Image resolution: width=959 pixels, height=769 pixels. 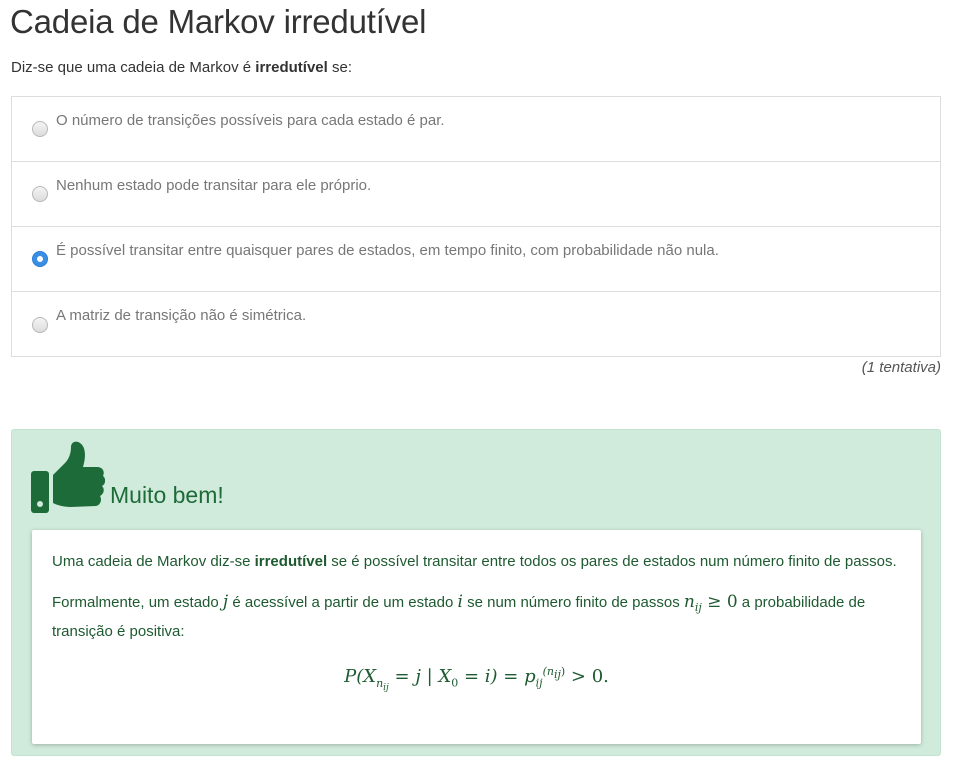 What do you see at coordinates (167, 495) in the screenshot?
I see `feedback-title: Muito bem!` at bounding box center [167, 495].